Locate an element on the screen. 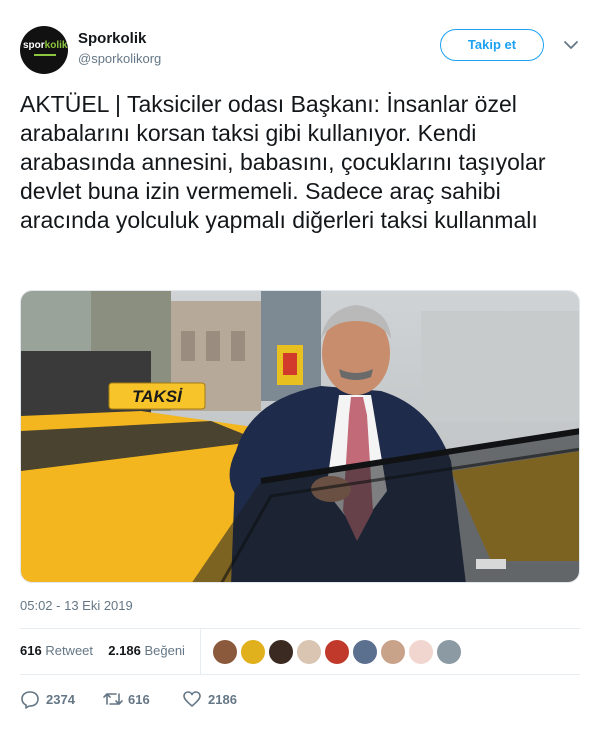 The width and height of the screenshot is (615, 733). avatar: sporkolik is located at coordinates (44, 50).